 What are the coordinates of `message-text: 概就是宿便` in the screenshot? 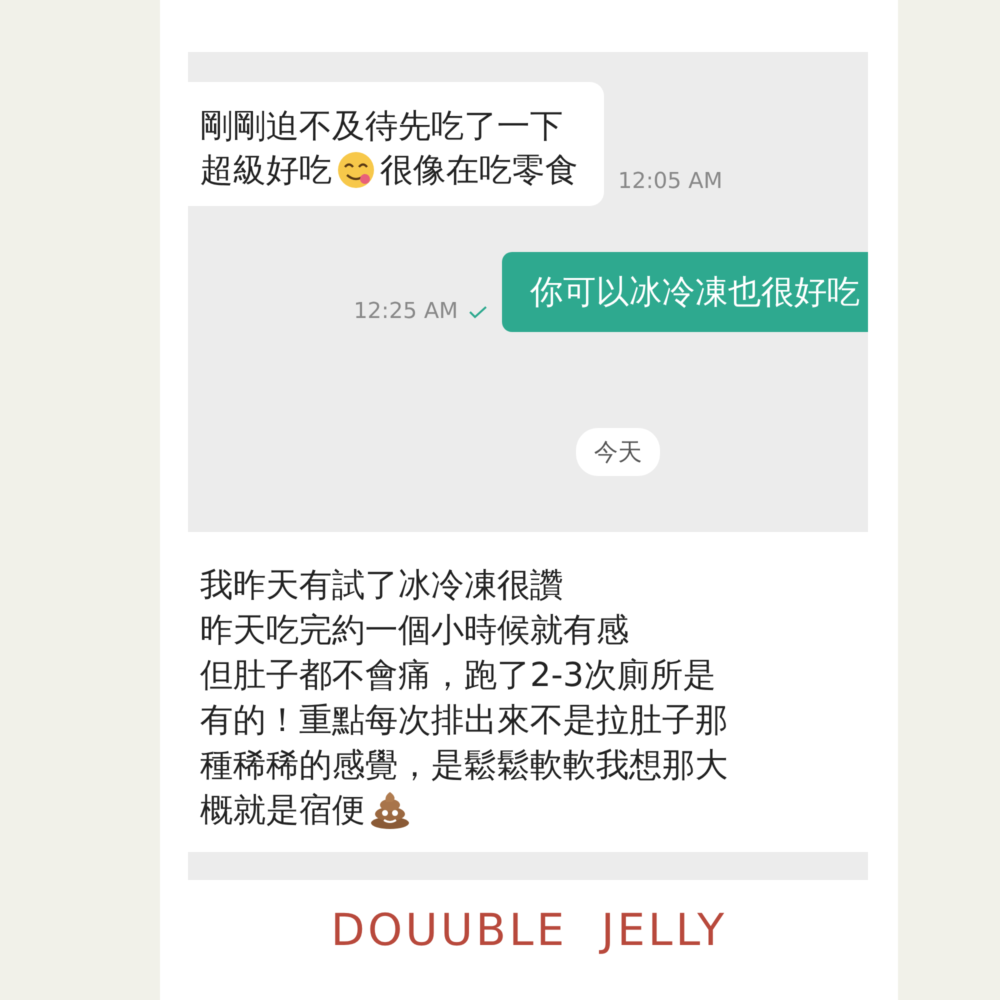 It's located at (282, 810).